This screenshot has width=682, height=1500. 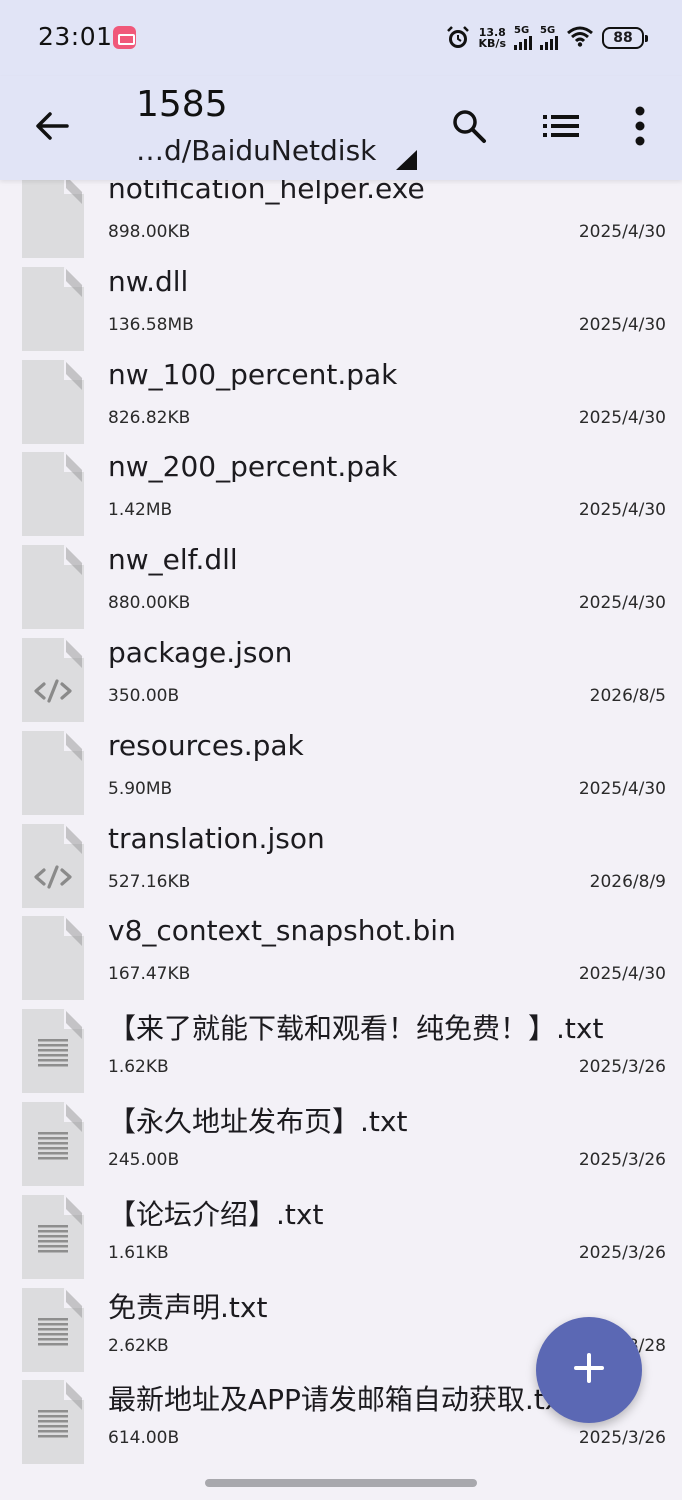 I want to click on file-size: 1.62KB, so click(x=138, y=1067).